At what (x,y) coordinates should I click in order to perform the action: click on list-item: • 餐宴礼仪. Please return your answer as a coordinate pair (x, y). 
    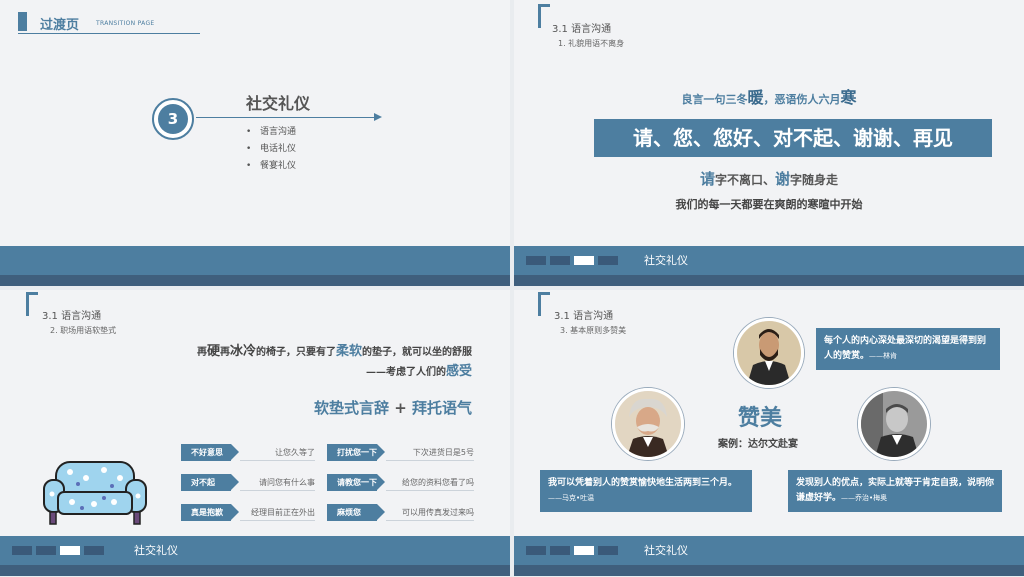
    Looking at the image, I should click on (271, 166).